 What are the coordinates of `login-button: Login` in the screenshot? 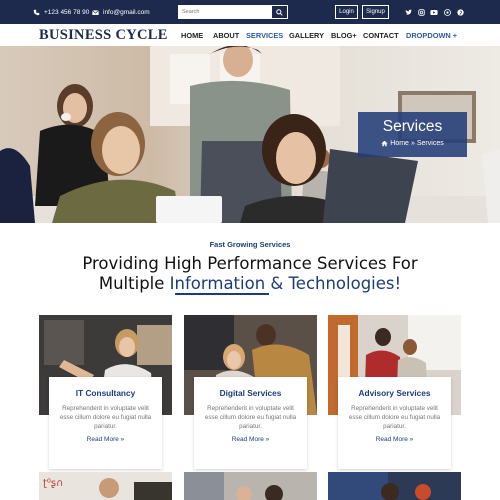 It's located at (346, 12).